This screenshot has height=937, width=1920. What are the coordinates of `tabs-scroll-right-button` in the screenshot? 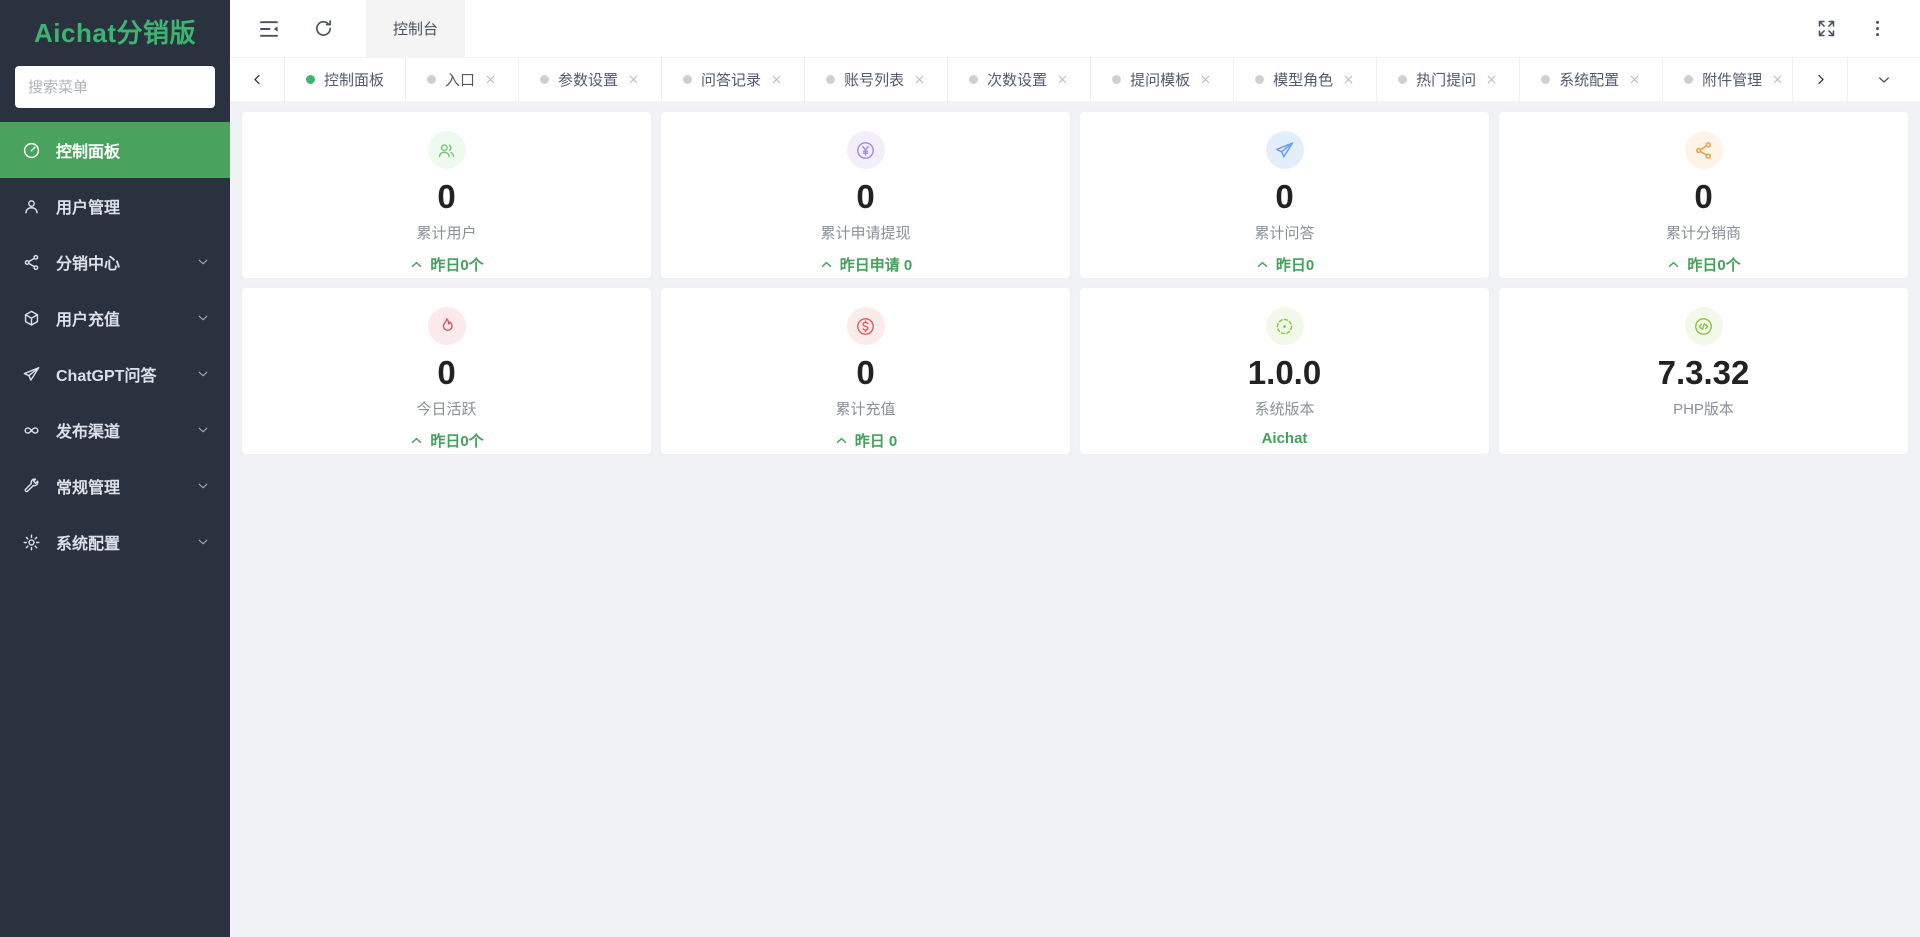 It's located at (1819, 79).